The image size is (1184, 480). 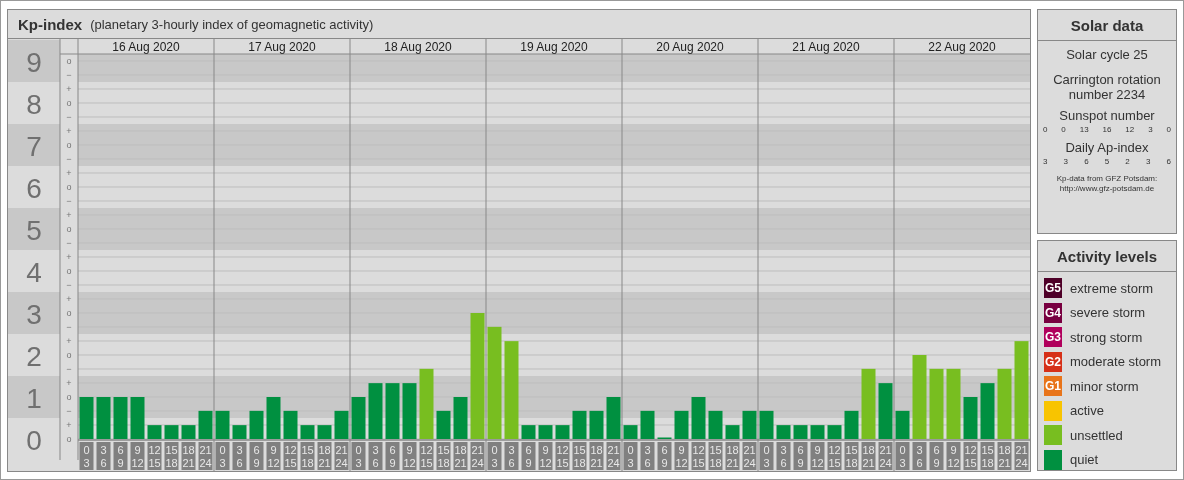 I want to click on sunspot-value: 13, so click(x=1084, y=129).